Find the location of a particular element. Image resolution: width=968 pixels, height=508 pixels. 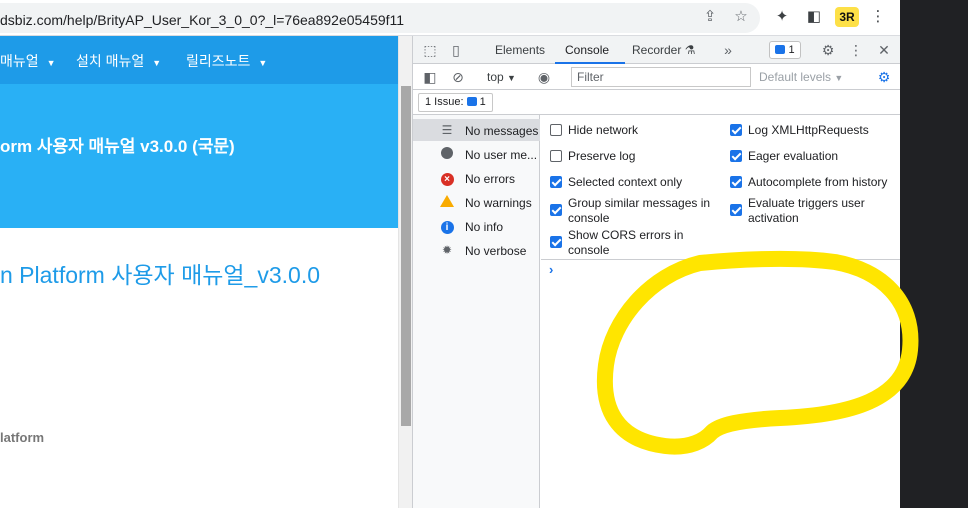

star-icon: ☆ is located at coordinates (741, 17).